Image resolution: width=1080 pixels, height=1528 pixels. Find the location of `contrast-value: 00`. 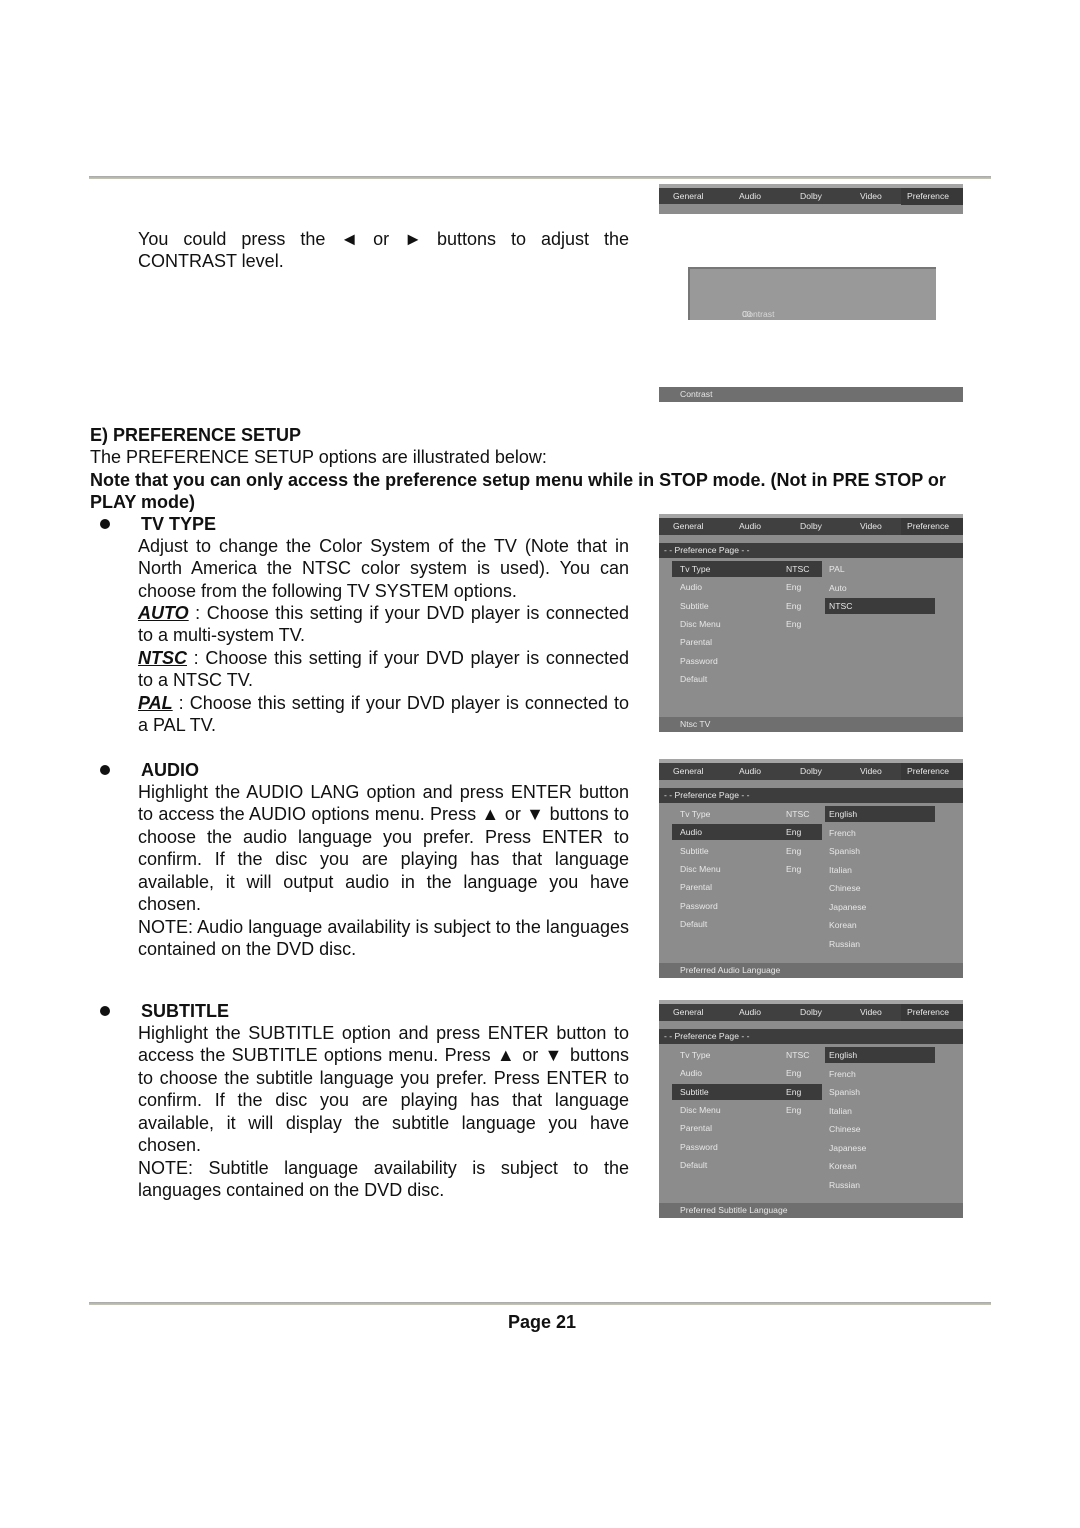

contrast-value: 00 is located at coordinates (747, 314).